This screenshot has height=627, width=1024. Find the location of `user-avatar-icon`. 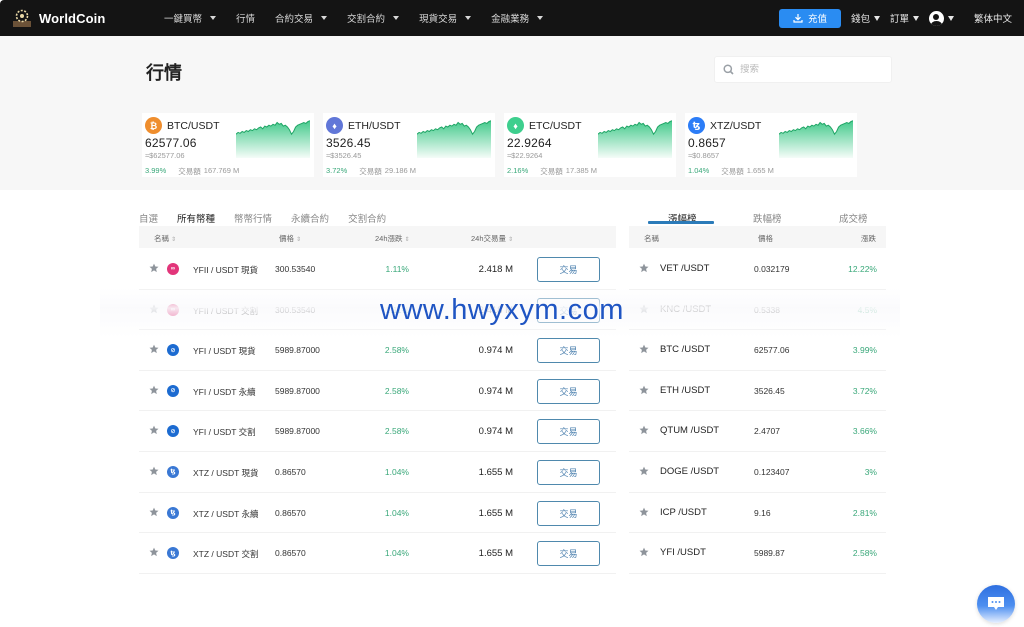

user-avatar-icon is located at coordinates (936, 18).